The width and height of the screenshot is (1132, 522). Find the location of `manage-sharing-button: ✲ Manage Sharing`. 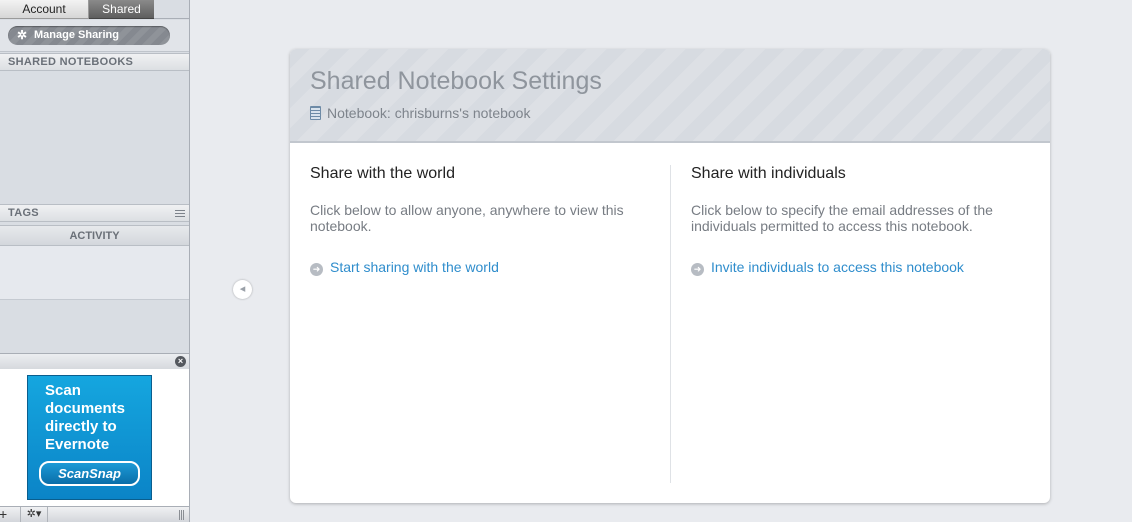

manage-sharing-button: ✲ Manage Sharing is located at coordinates (89, 35).